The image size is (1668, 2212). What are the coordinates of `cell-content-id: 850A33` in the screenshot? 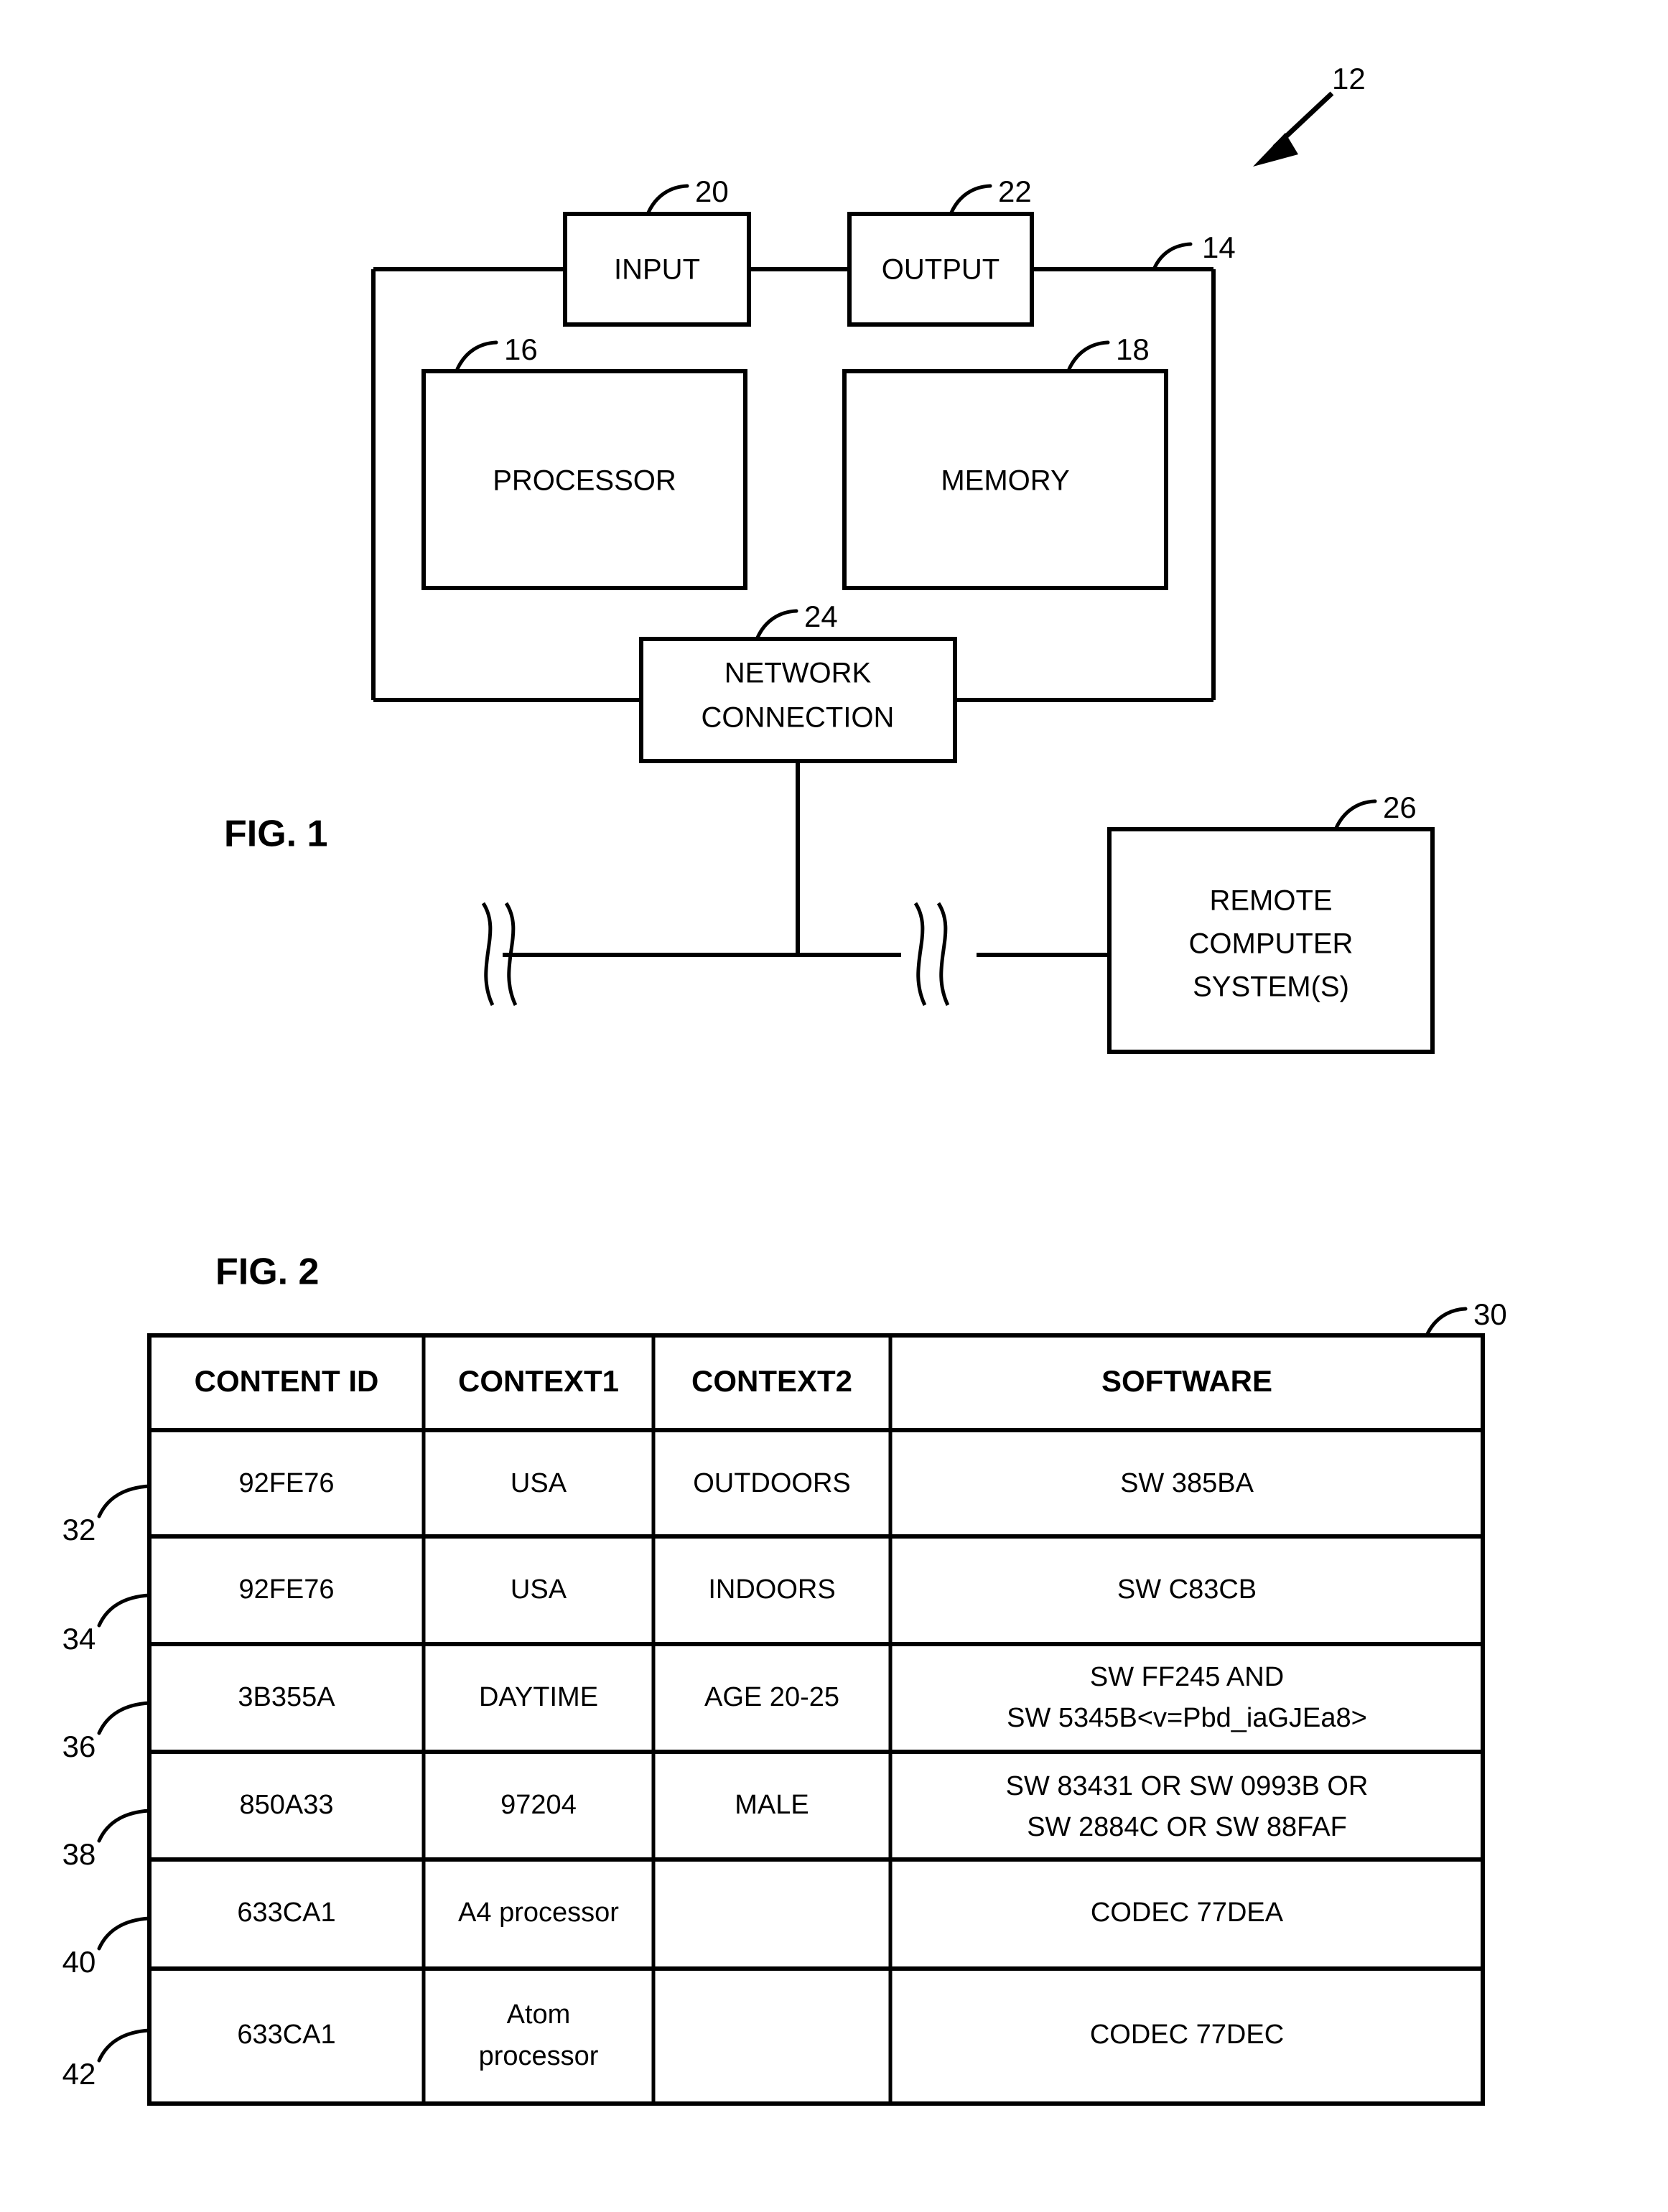 It's located at (286, 1805).